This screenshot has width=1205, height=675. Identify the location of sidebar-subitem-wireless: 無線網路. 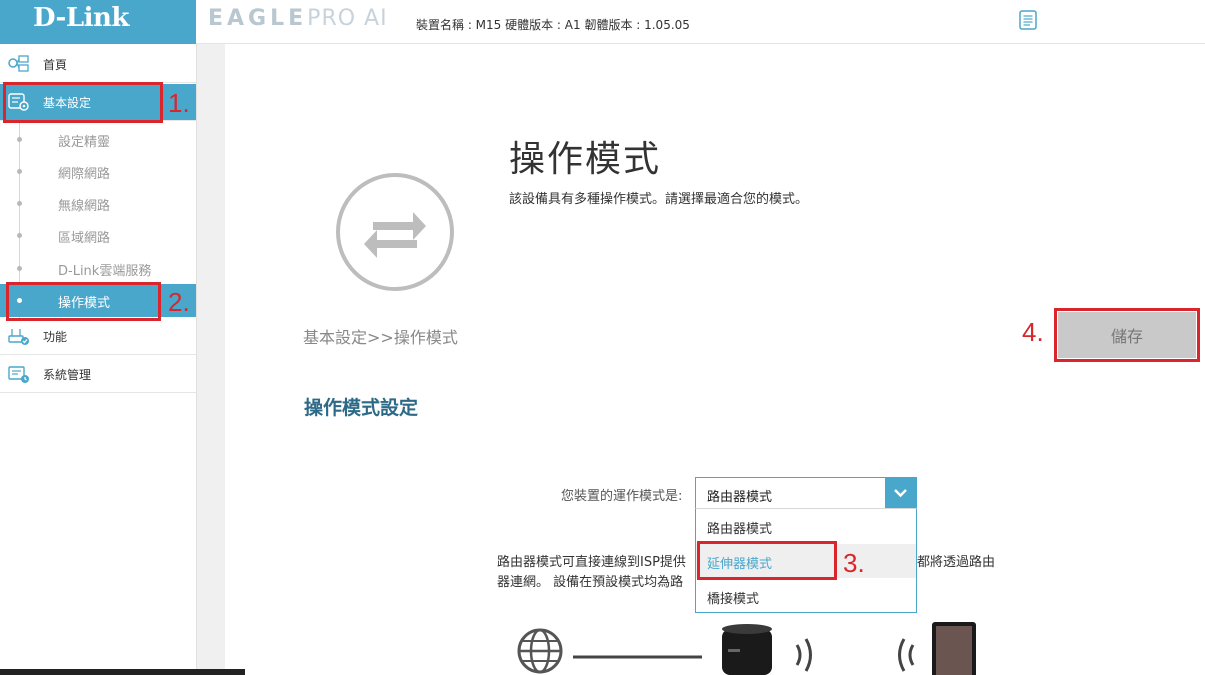
(98, 203).